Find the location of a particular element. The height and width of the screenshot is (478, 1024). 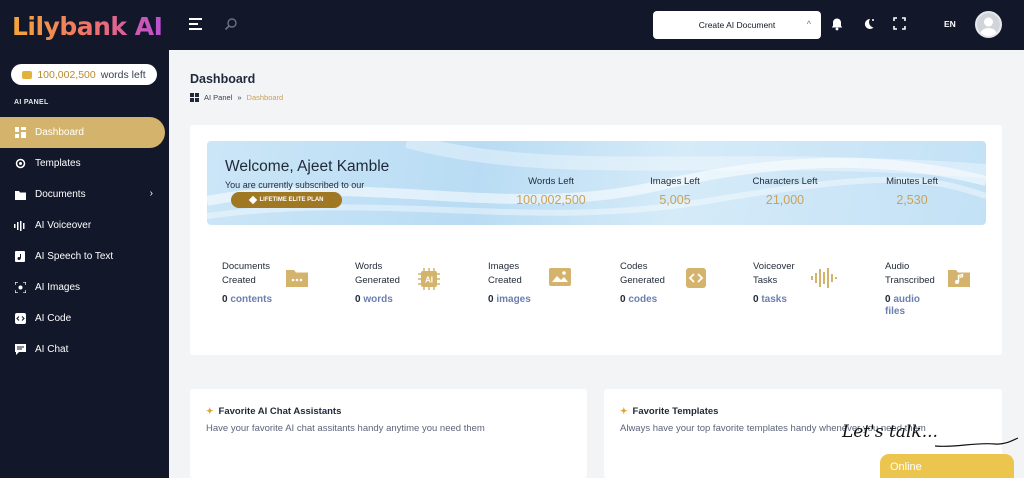

sidebar-item-ai-speech-to-text: AI Speech to Text is located at coordinates (84, 256).